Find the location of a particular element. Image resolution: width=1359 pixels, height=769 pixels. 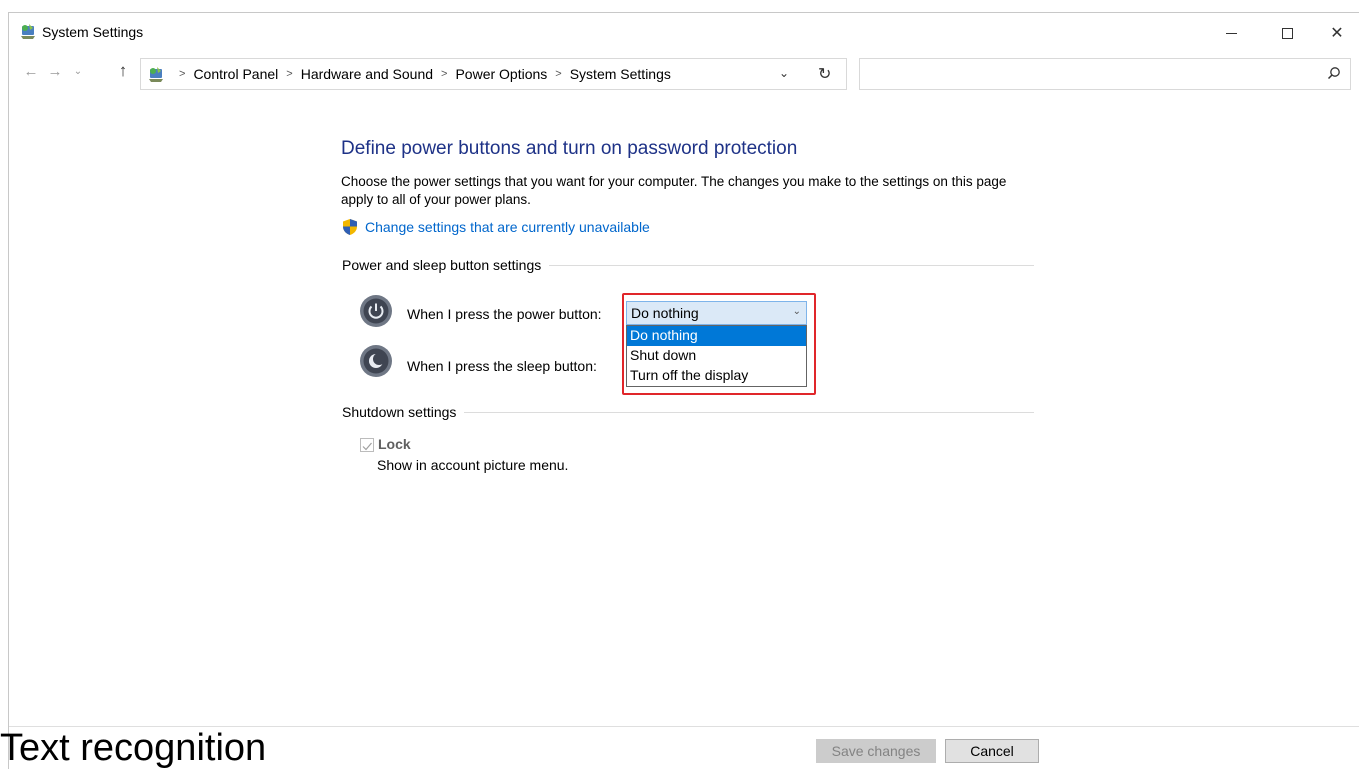

title-bar: System Settings ✕ is located at coordinates (684, 33).